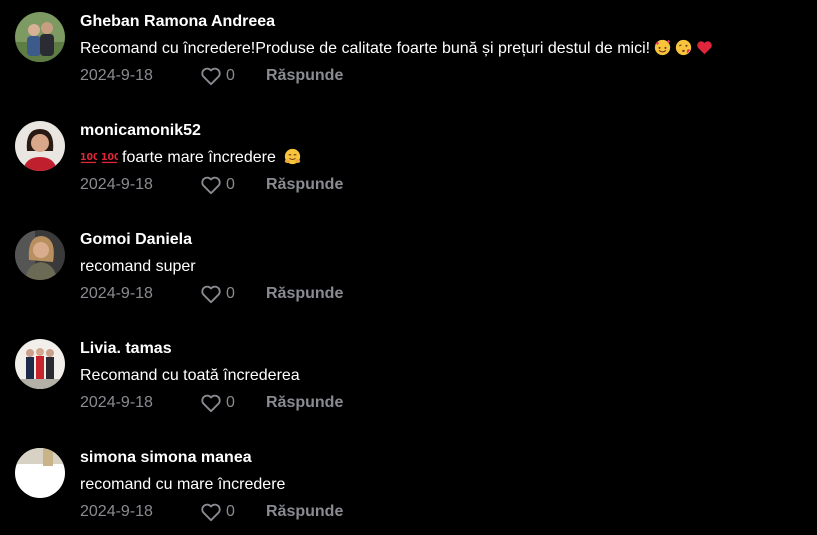 The height and width of the screenshot is (535, 817). What do you see at coordinates (447, 349) in the screenshot?
I see `comment-username: Livia. tamas` at bounding box center [447, 349].